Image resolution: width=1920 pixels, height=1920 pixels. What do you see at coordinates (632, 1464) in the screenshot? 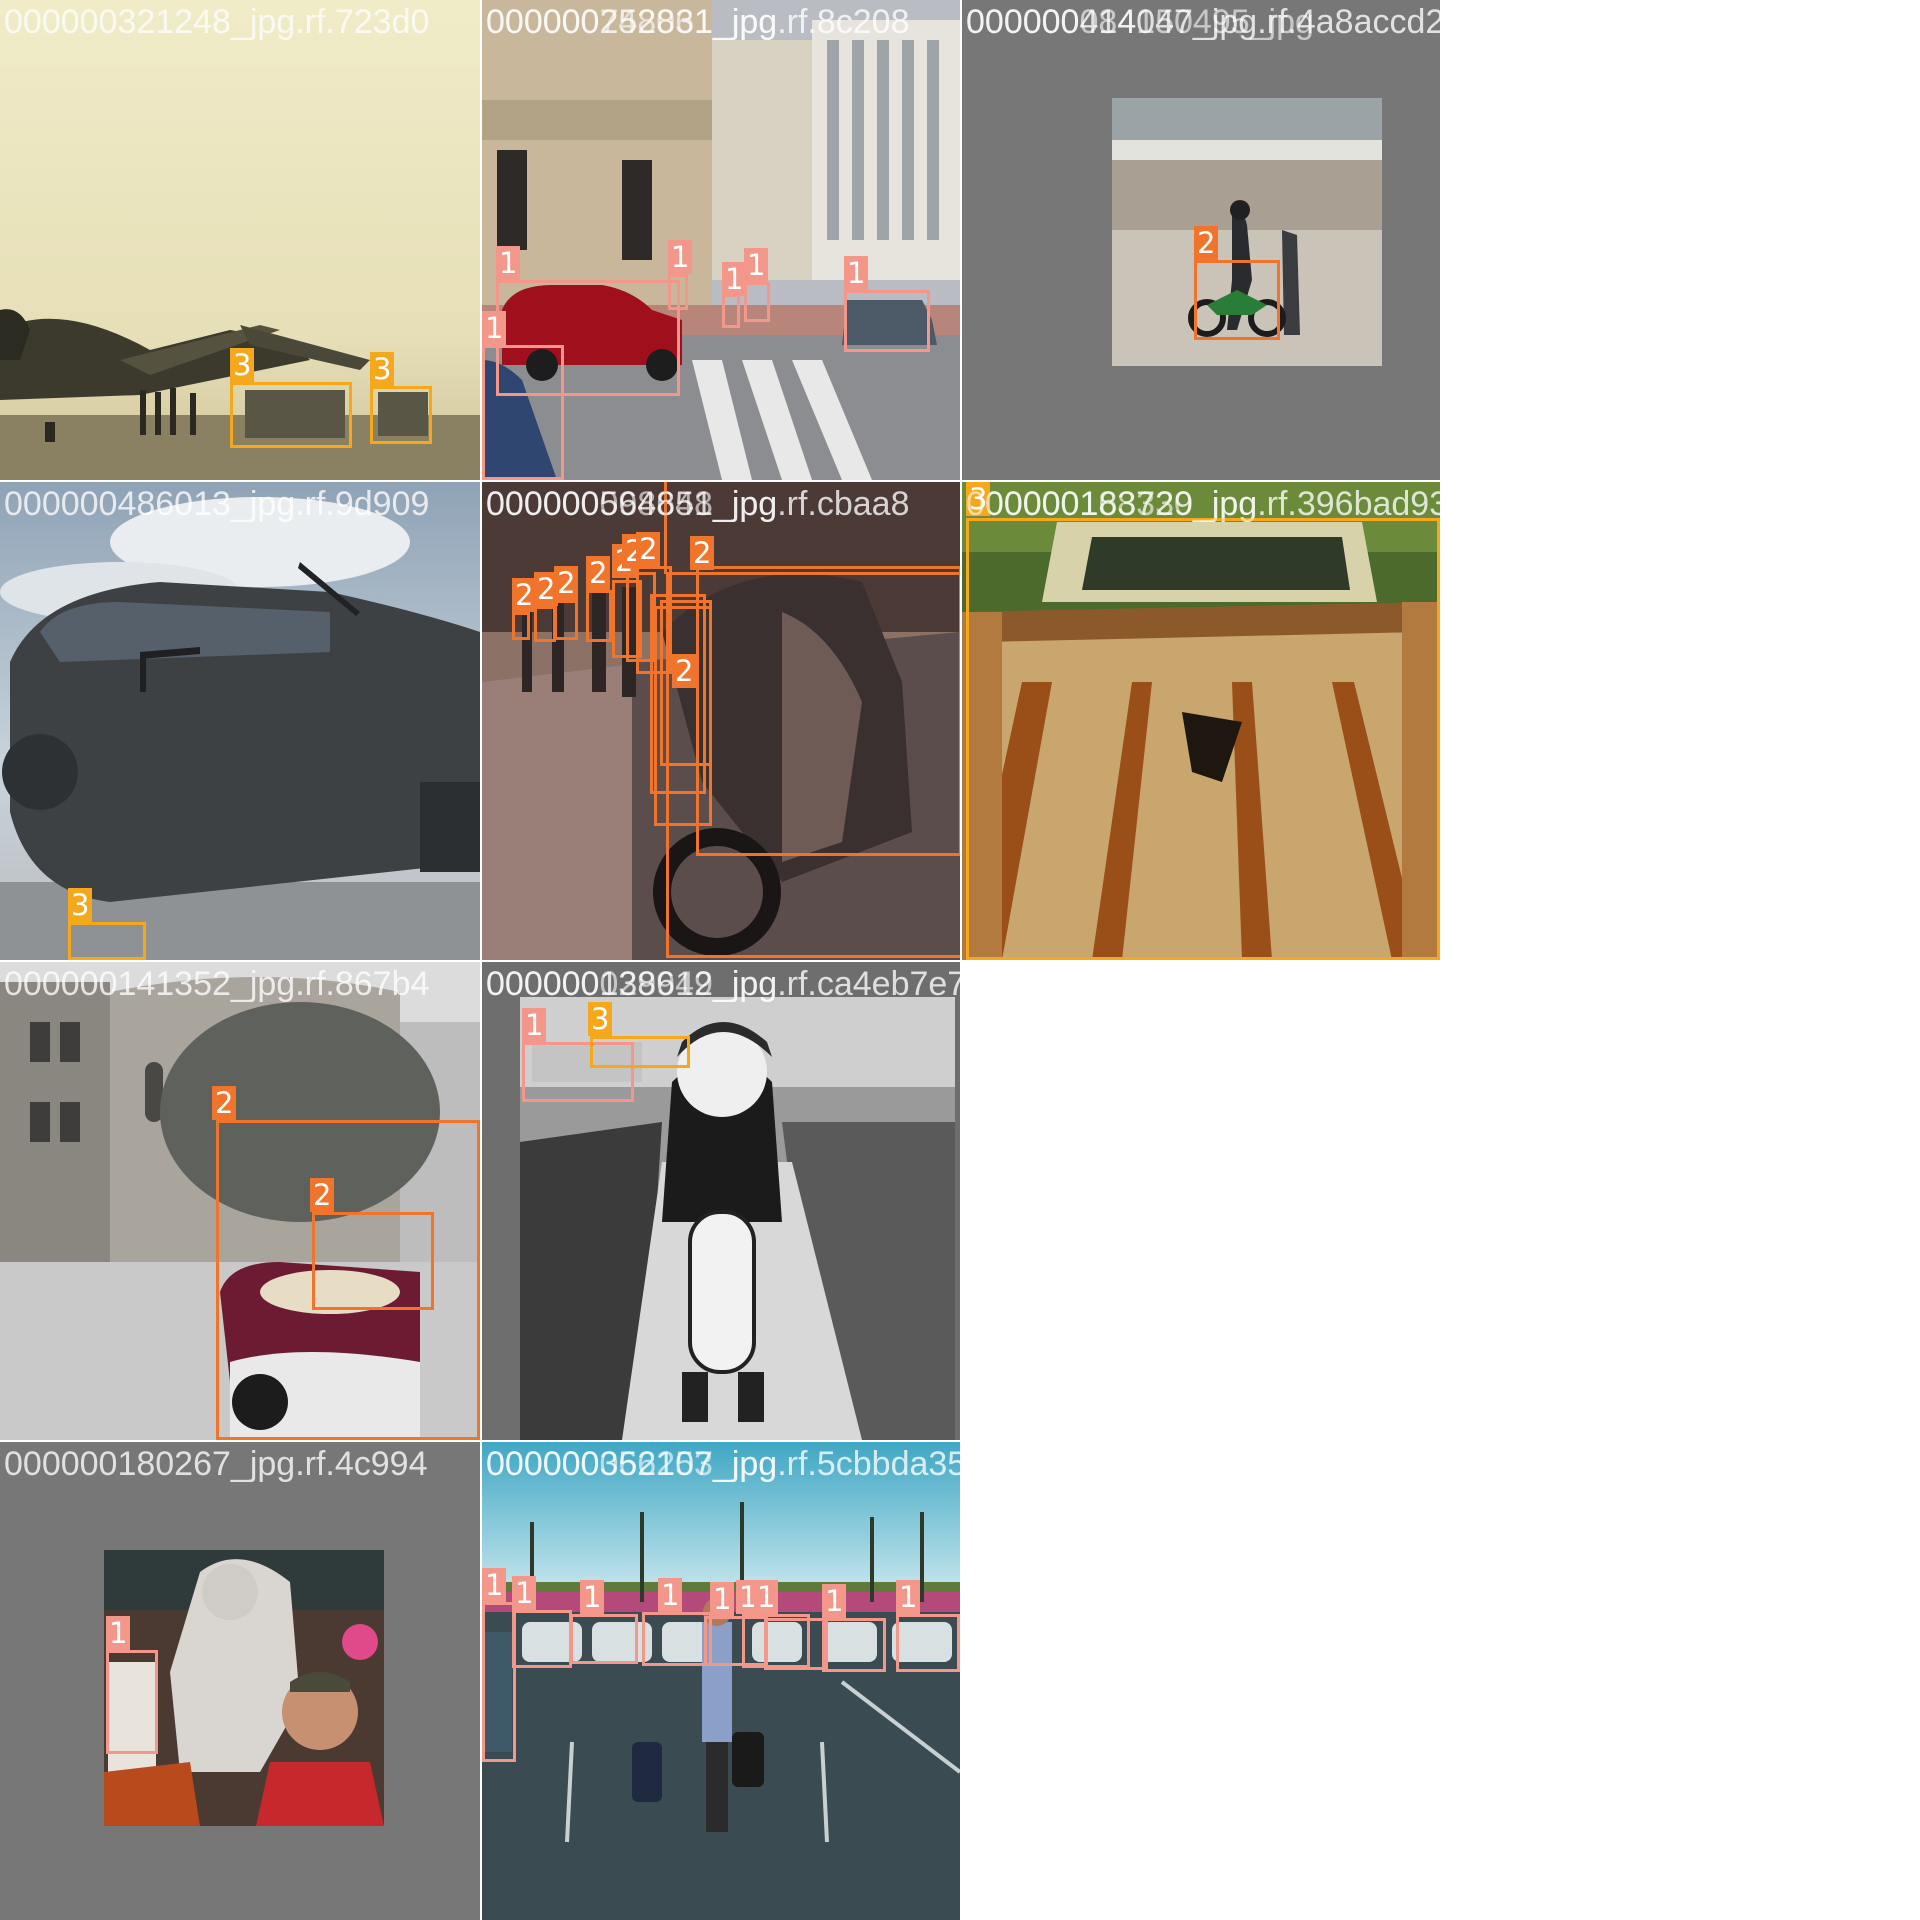
I see `overlap-filename: 000000066253_jpg` at bounding box center [632, 1464].